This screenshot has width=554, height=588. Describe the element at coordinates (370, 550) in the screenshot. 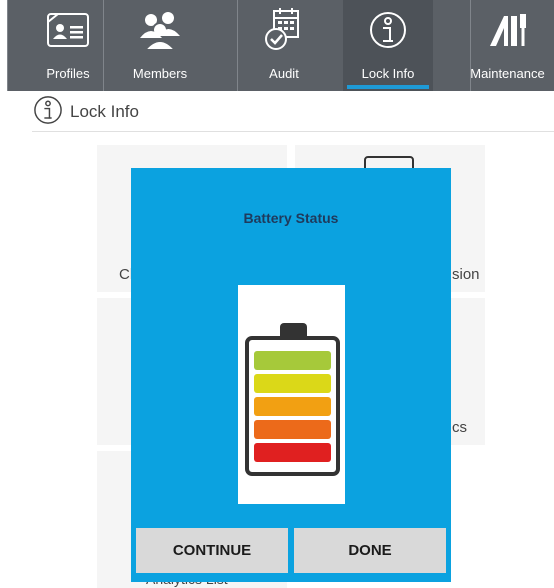

I see `done-button: DONE` at that location.